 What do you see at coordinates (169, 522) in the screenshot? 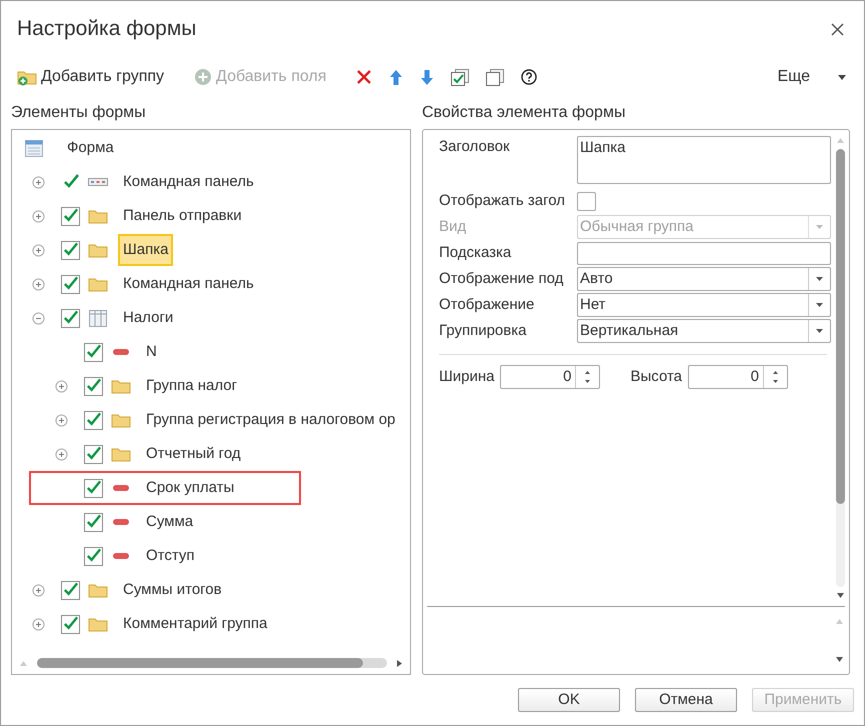
I see `tree-item: Сумма` at bounding box center [169, 522].